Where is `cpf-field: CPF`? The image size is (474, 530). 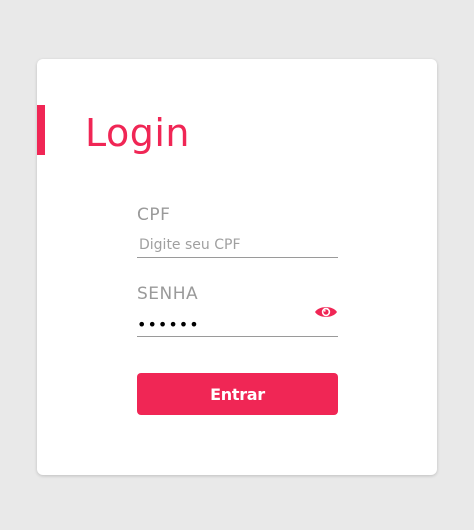 cpf-field: CPF is located at coordinates (237, 231).